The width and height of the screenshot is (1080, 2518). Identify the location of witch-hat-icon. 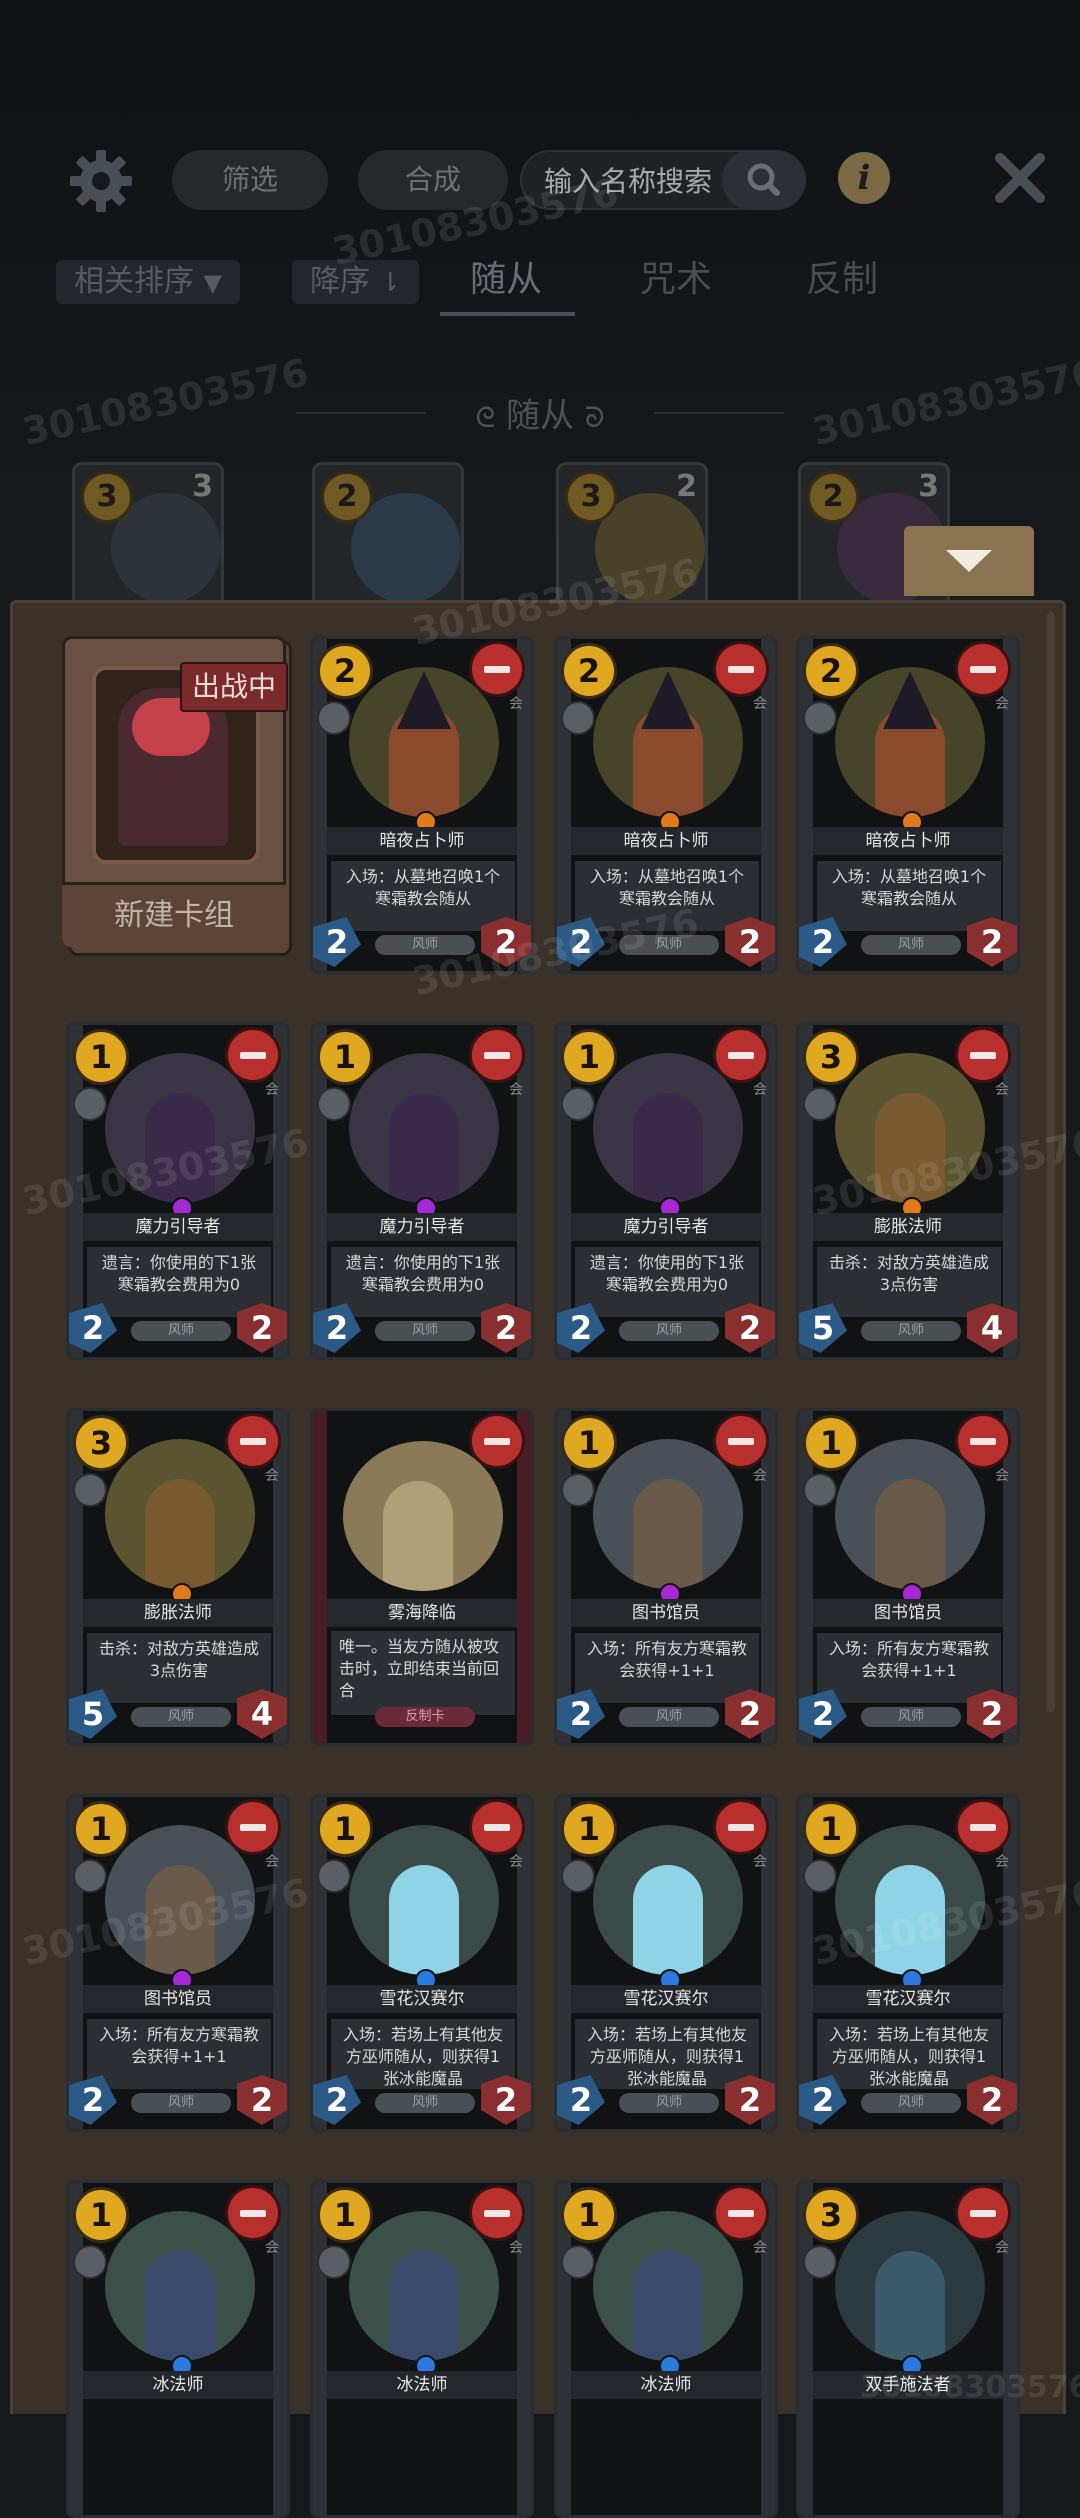
(910, 700).